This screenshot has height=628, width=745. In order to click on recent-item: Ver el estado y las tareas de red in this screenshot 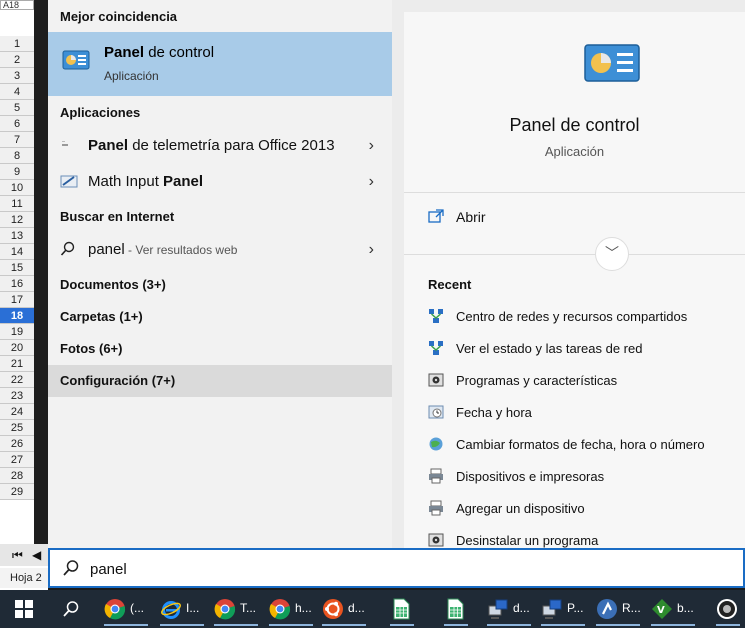, I will do `click(583, 350)`.